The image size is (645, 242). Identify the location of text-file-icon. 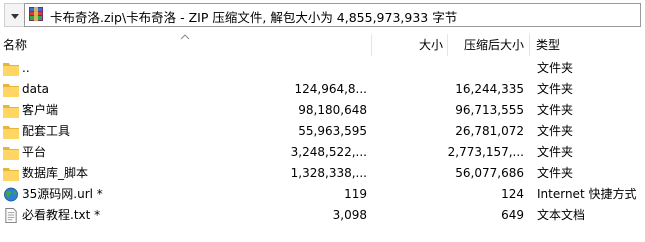
(11, 215).